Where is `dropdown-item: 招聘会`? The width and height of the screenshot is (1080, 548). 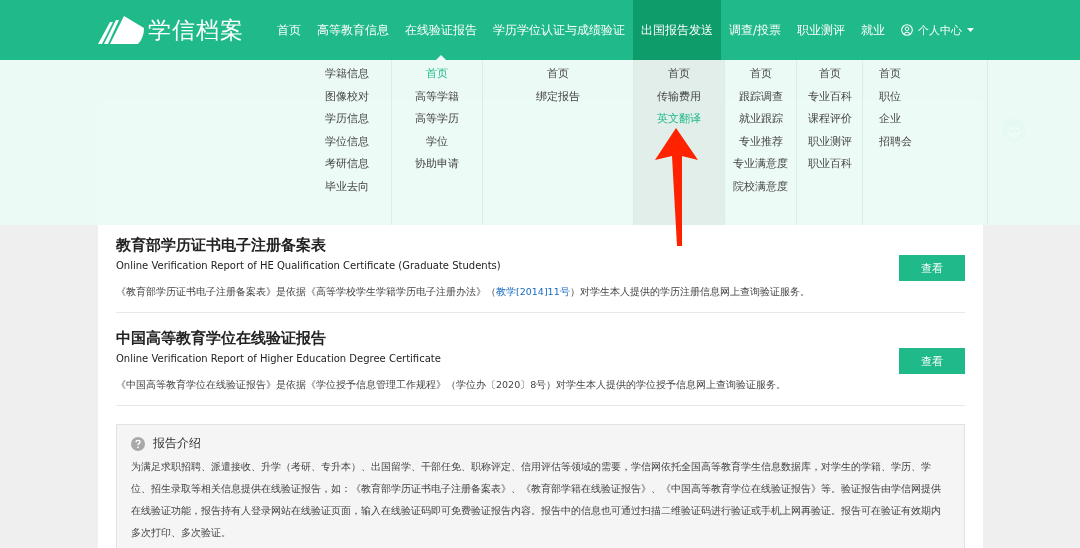
dropdown-item: 招聘会 is located at coordinates (895, 141).